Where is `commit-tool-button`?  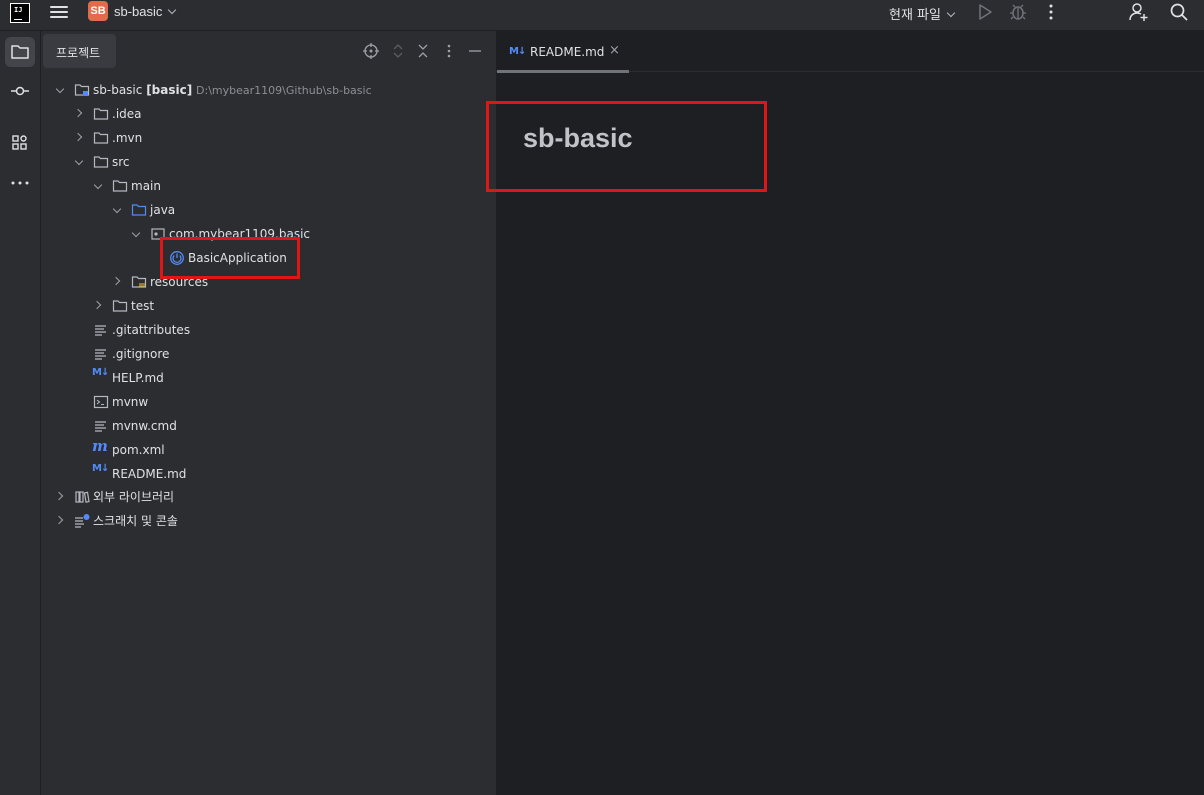 commit-tool-button is located at coordinates (20, 91).